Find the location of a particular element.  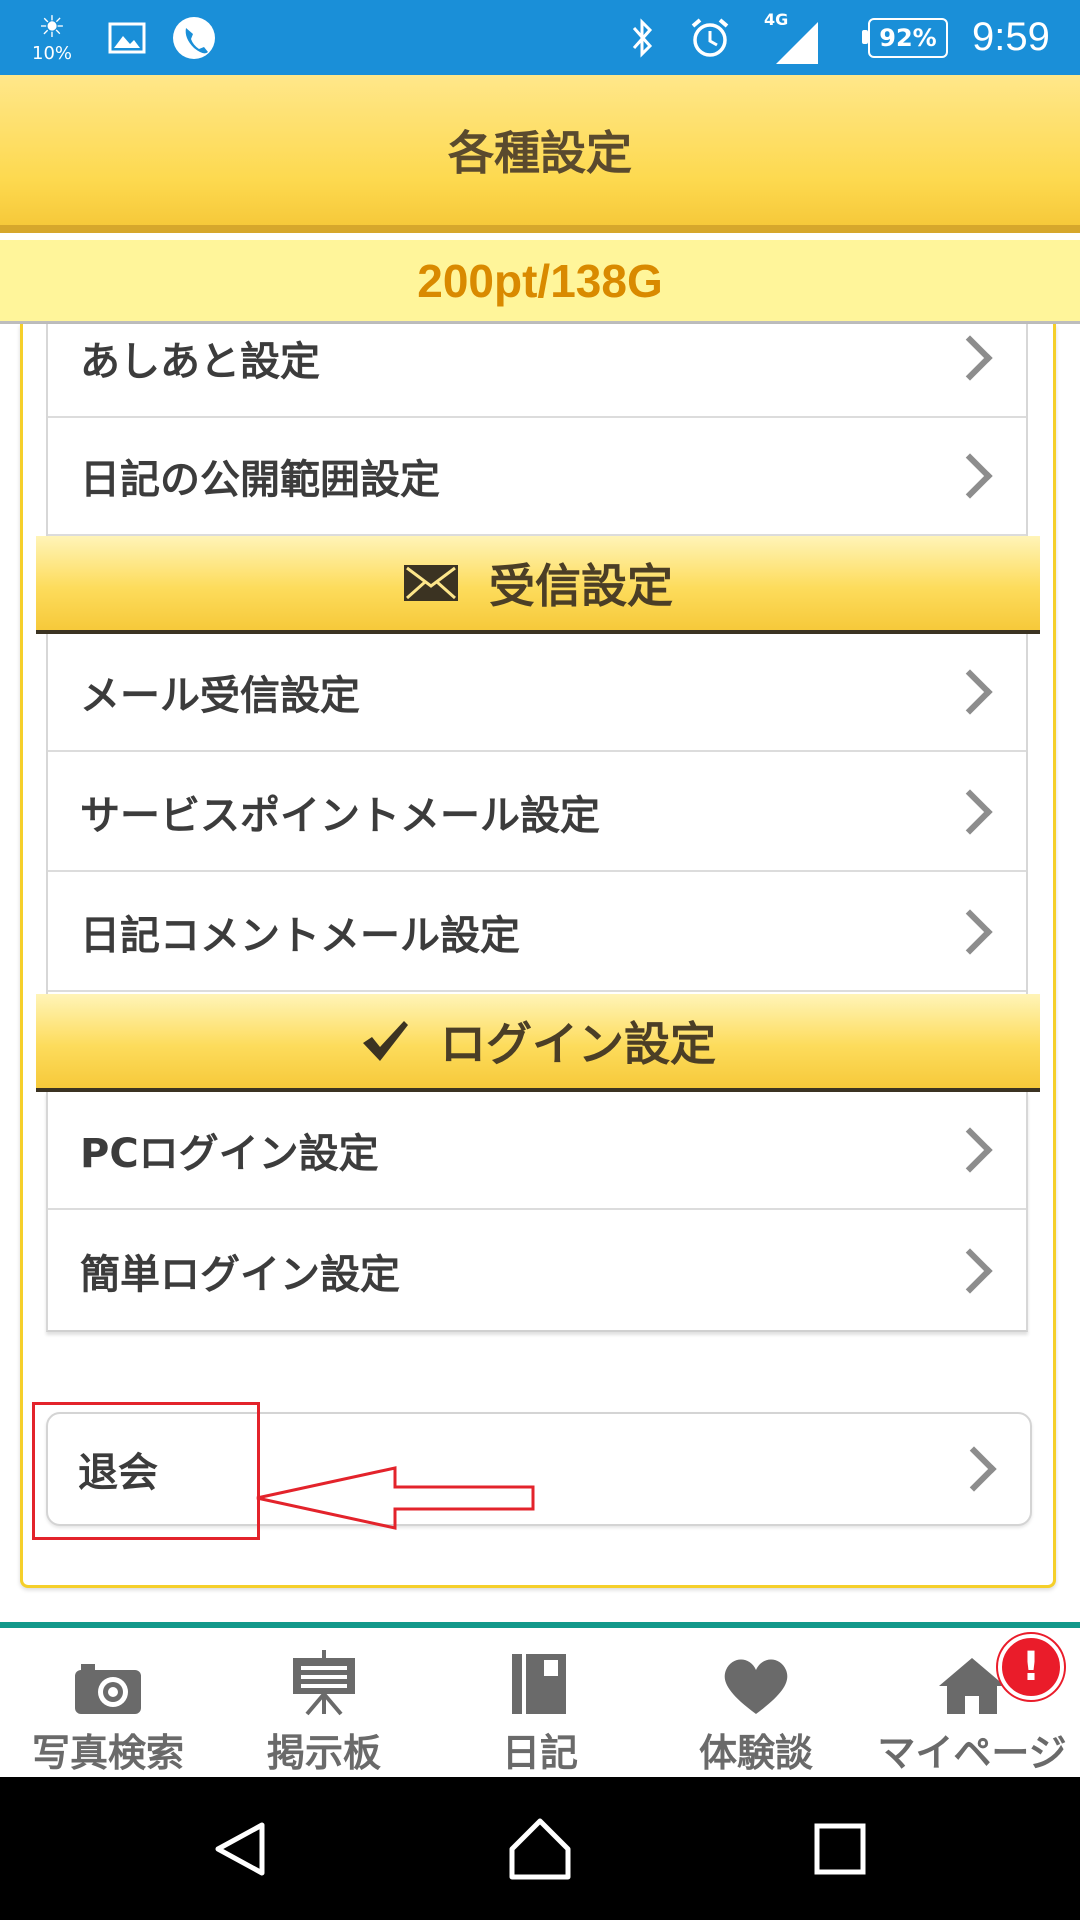

section-title: ログイン設定 is located at coordinates (578, 1044).